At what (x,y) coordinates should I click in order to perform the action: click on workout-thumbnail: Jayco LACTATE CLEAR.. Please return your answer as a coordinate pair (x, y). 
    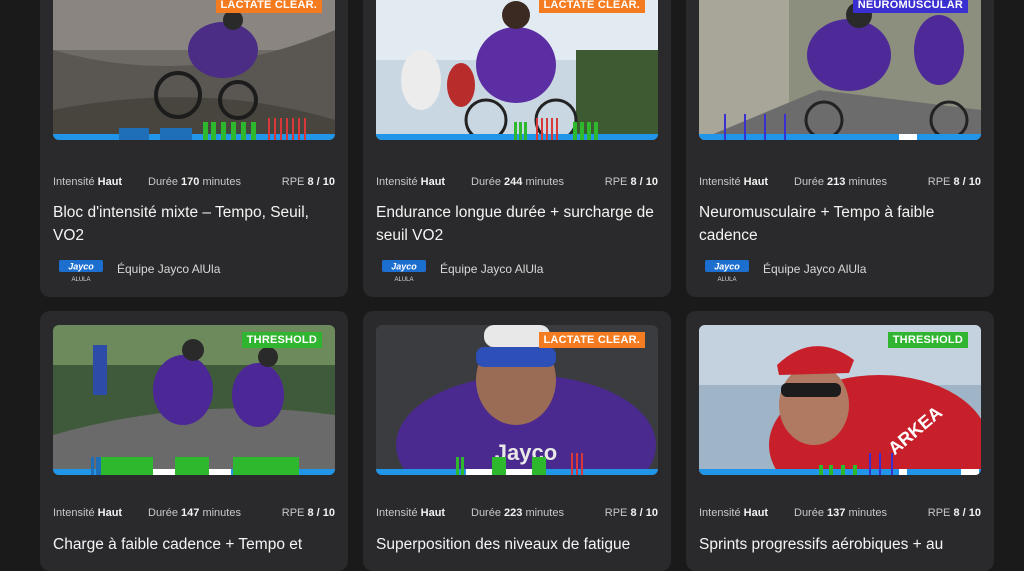
    Looking at the image, I should click on (517, 400).